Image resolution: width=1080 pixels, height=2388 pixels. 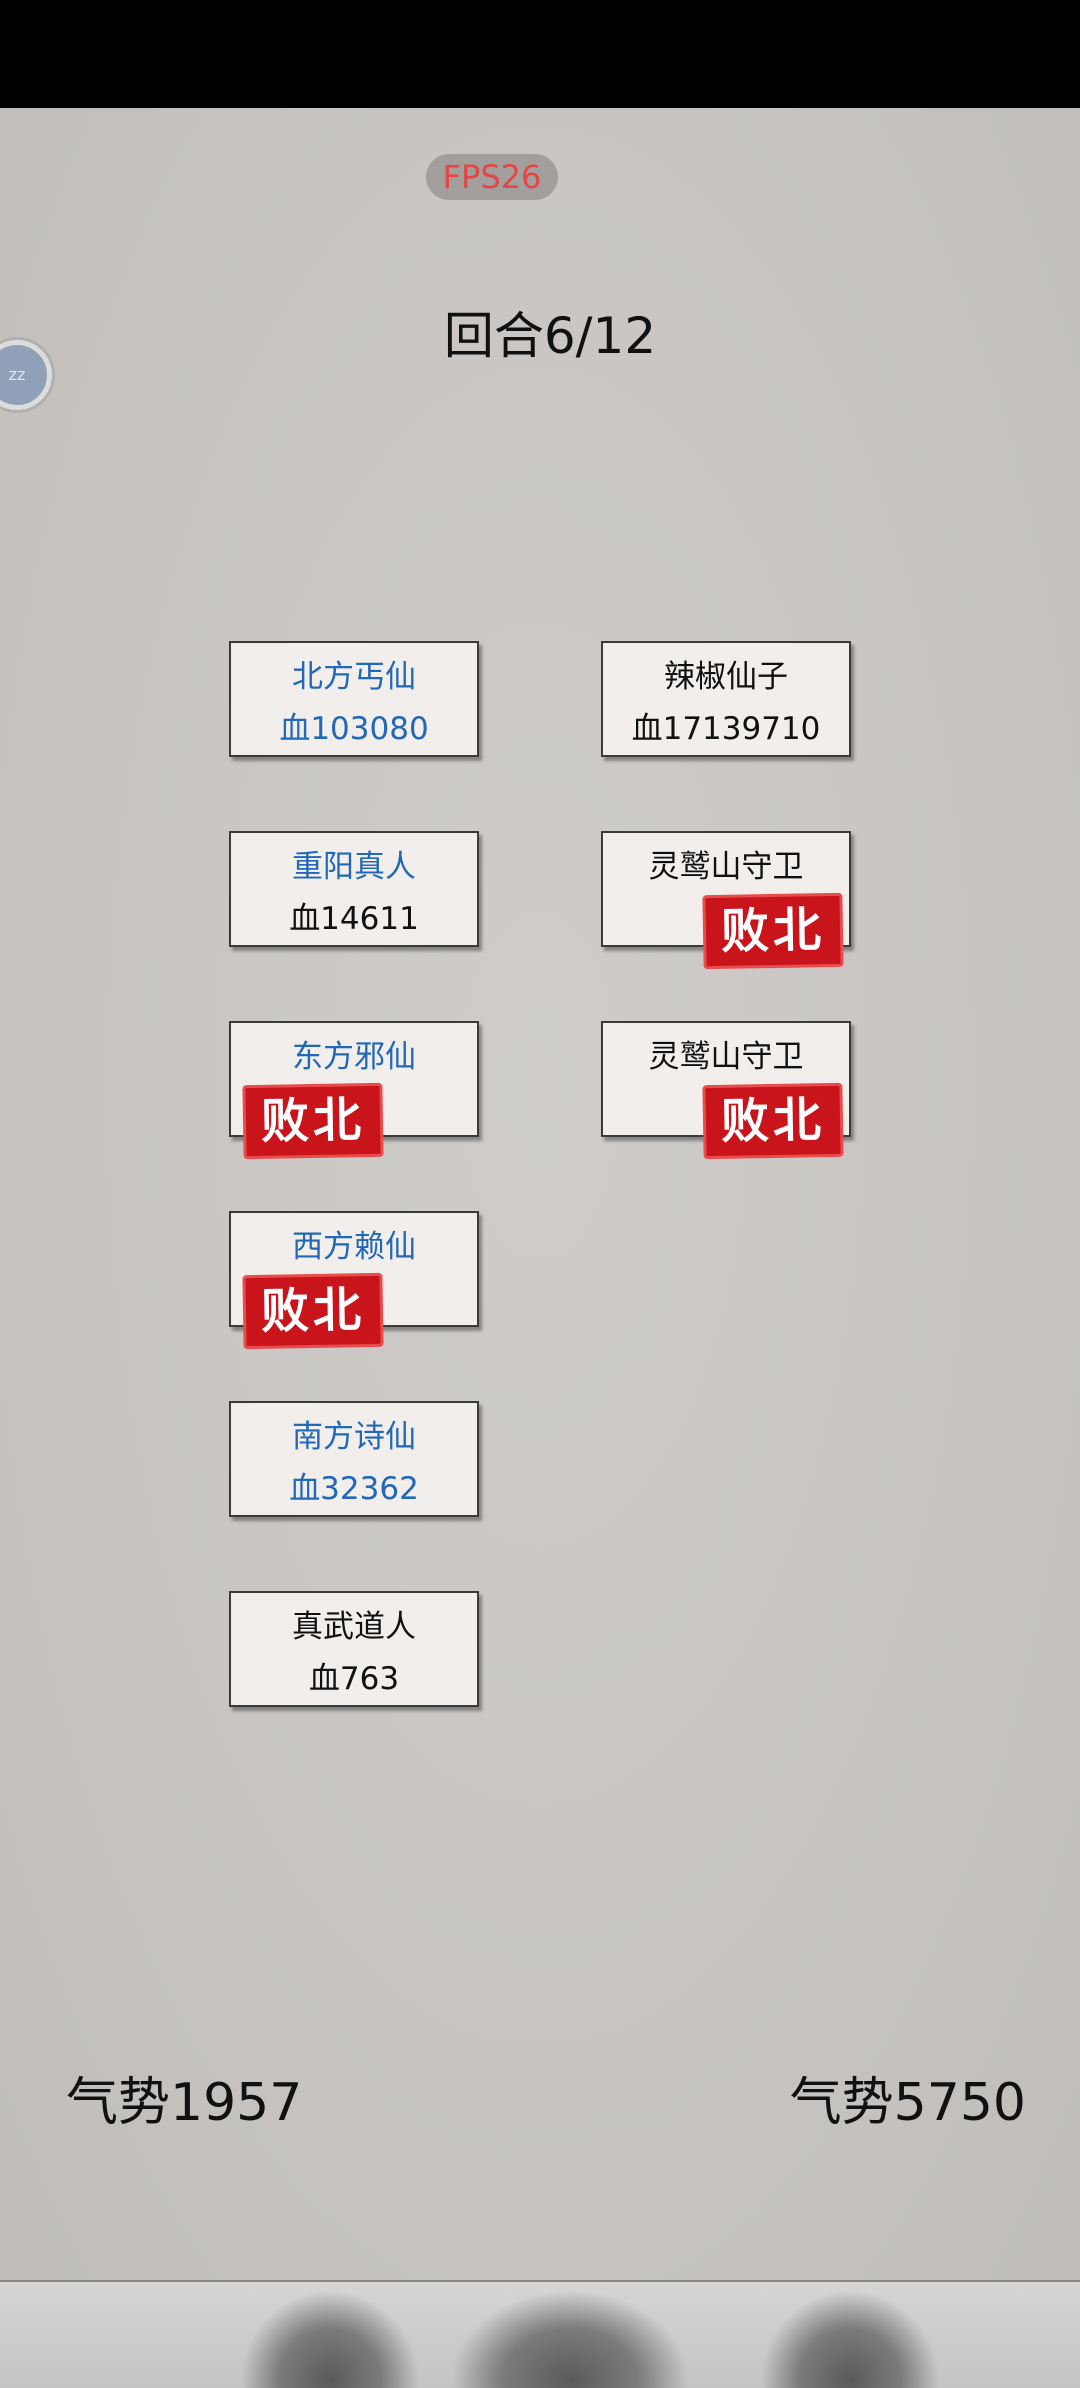 What do you see at coordinates (907, 2103) in the screenshot?
I see `right-momentum: 气势5750` at bounding box center [907, 2103].